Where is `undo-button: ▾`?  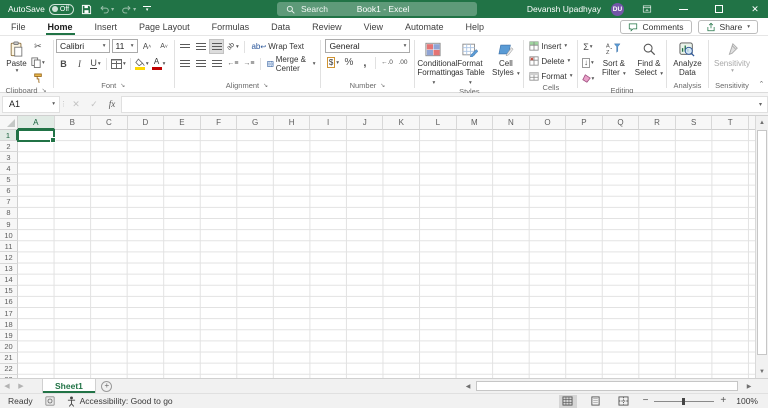
undo-button: ▾ is located at coordinates (106, 9).